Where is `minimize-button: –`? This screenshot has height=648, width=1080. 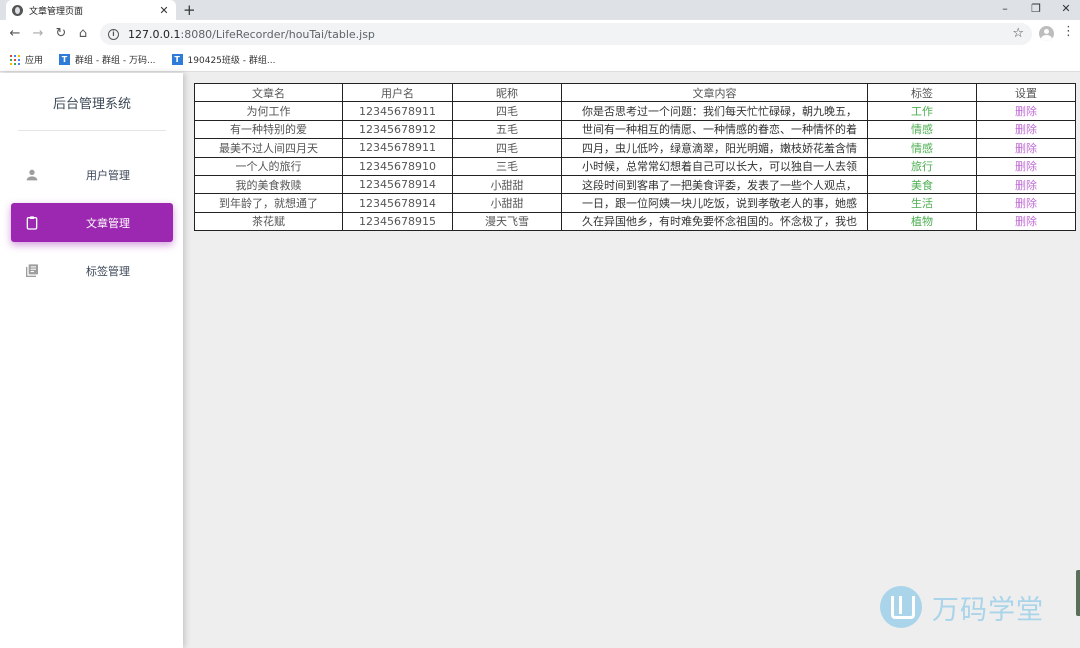 minimize-button: – is located at coordinates (1005, 10).